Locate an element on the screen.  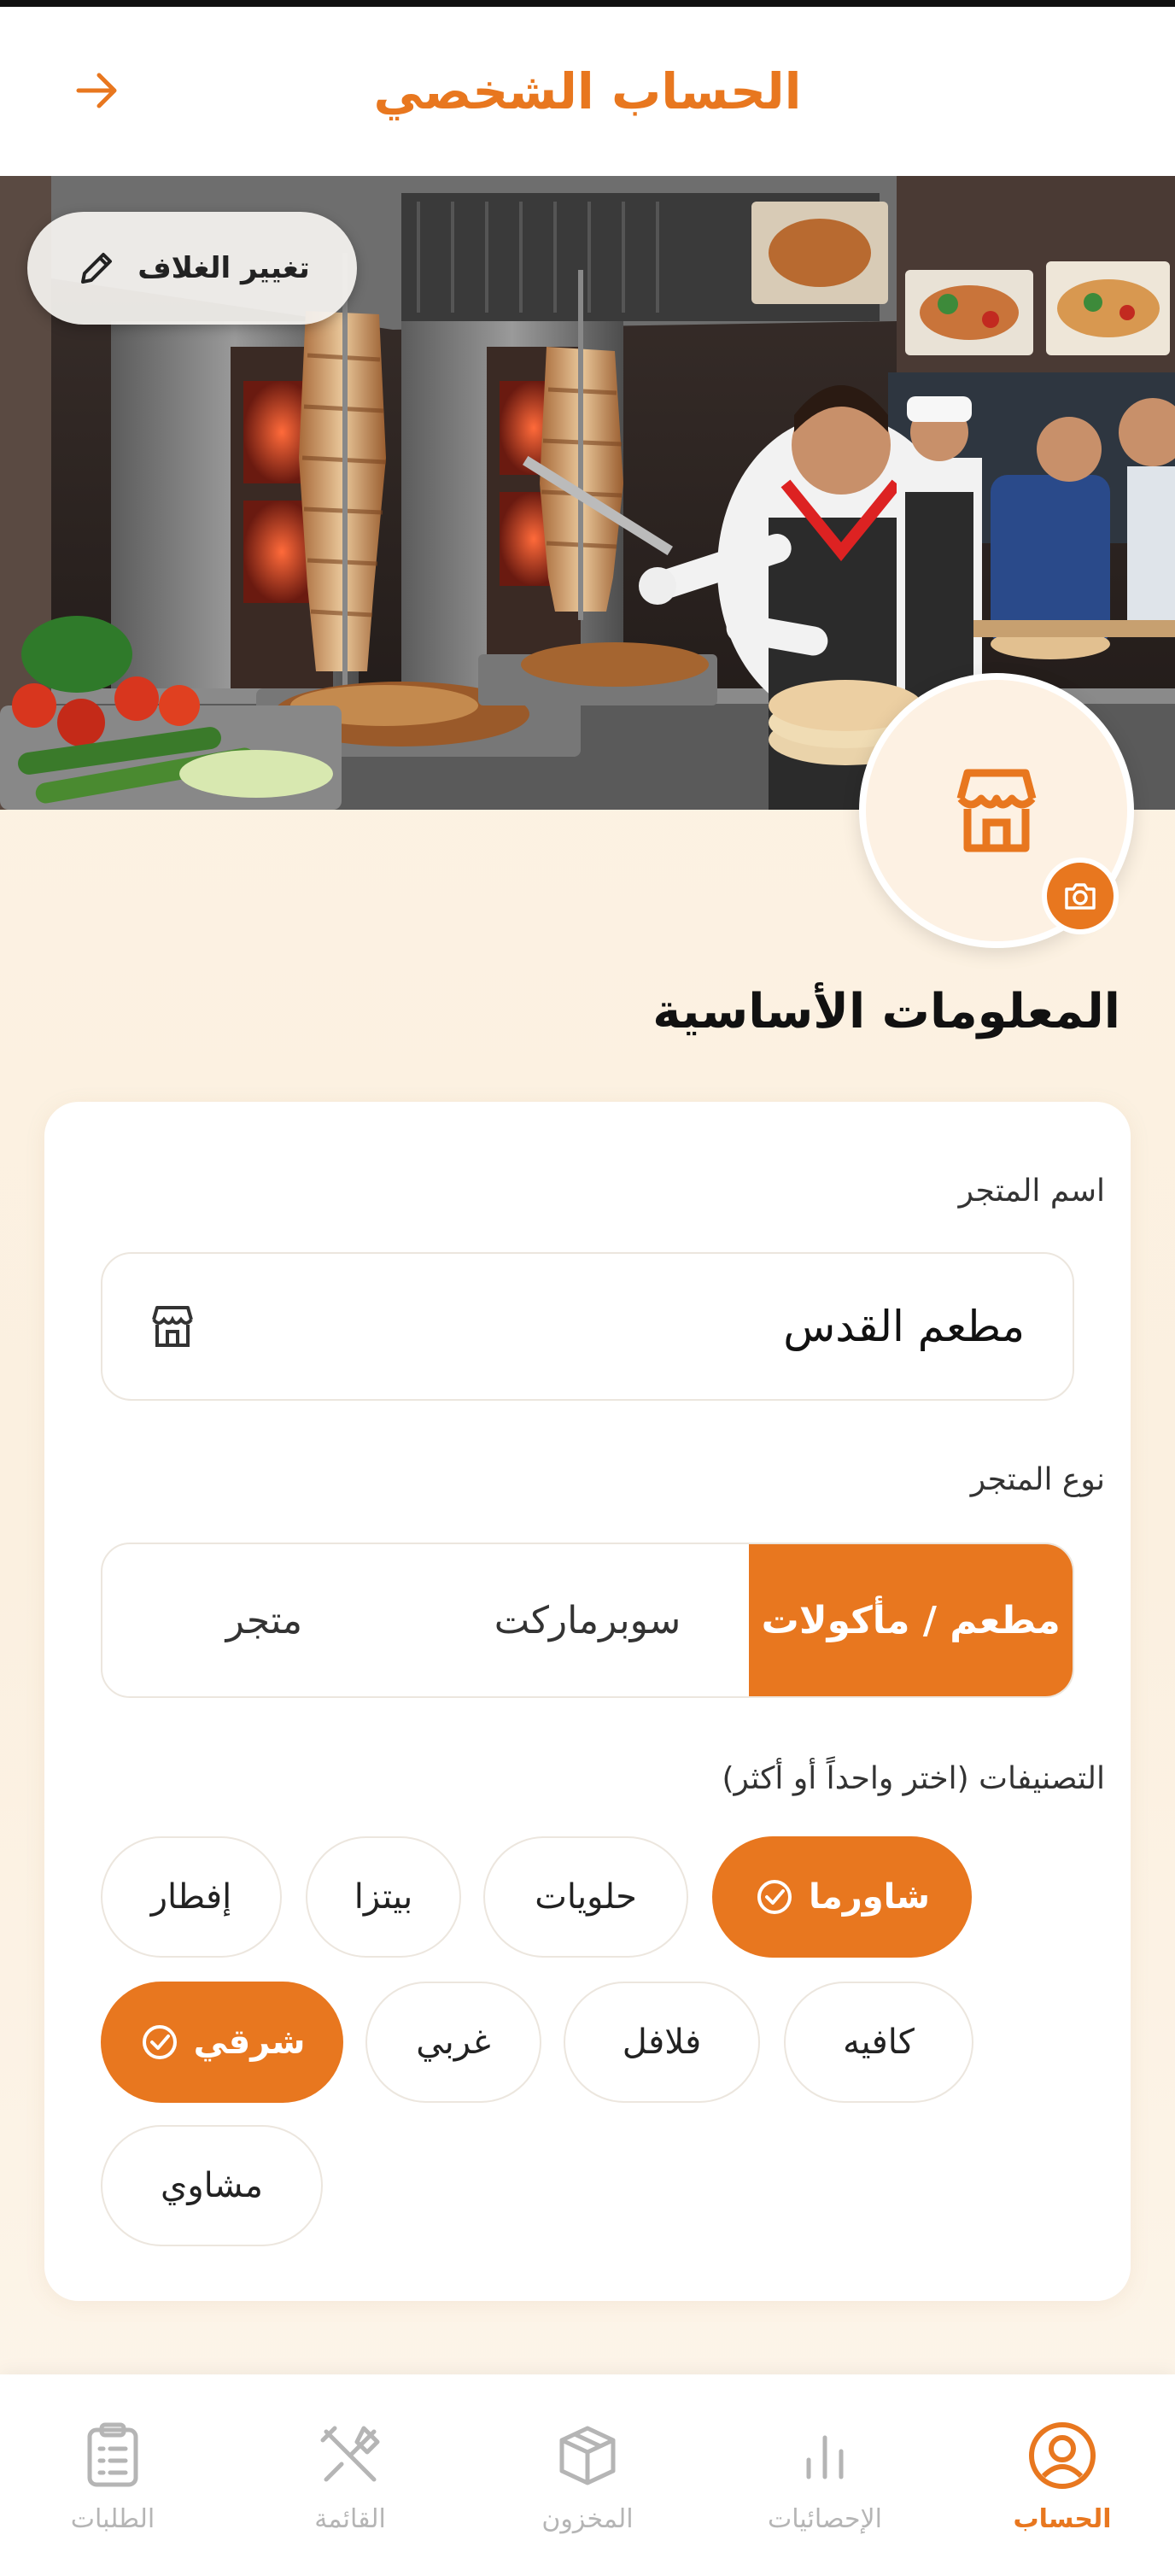
category-chip: شرقي is located at coordinates (222, 2043).